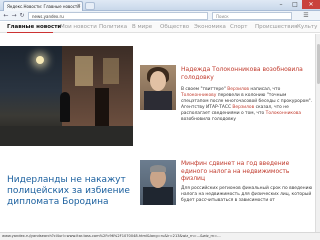 This screenshot has height=240, width=320. Describe the element at coordinates (281, 4) in the screenshot. I see `minimize-icon: –` at that location.